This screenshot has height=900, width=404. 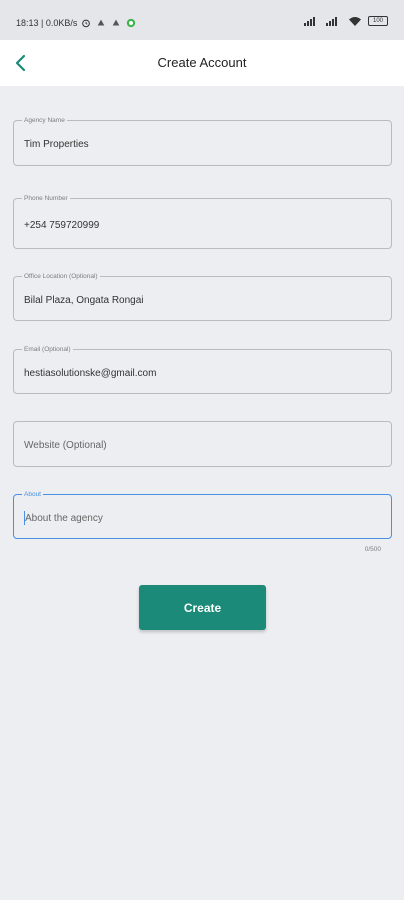 What do you see at coordinates (86, 23) in the screenshot?
I see `alarm-icon` at bounding box center [86, 23].